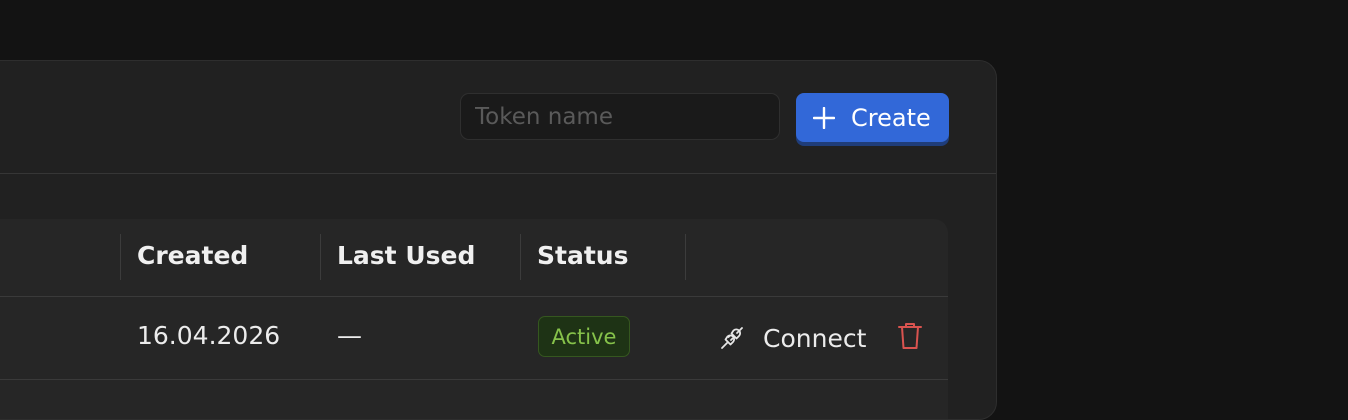  Describe the element at coordinates (891, 117) in the screenshot. I see `create-button-label: Create` at that location.